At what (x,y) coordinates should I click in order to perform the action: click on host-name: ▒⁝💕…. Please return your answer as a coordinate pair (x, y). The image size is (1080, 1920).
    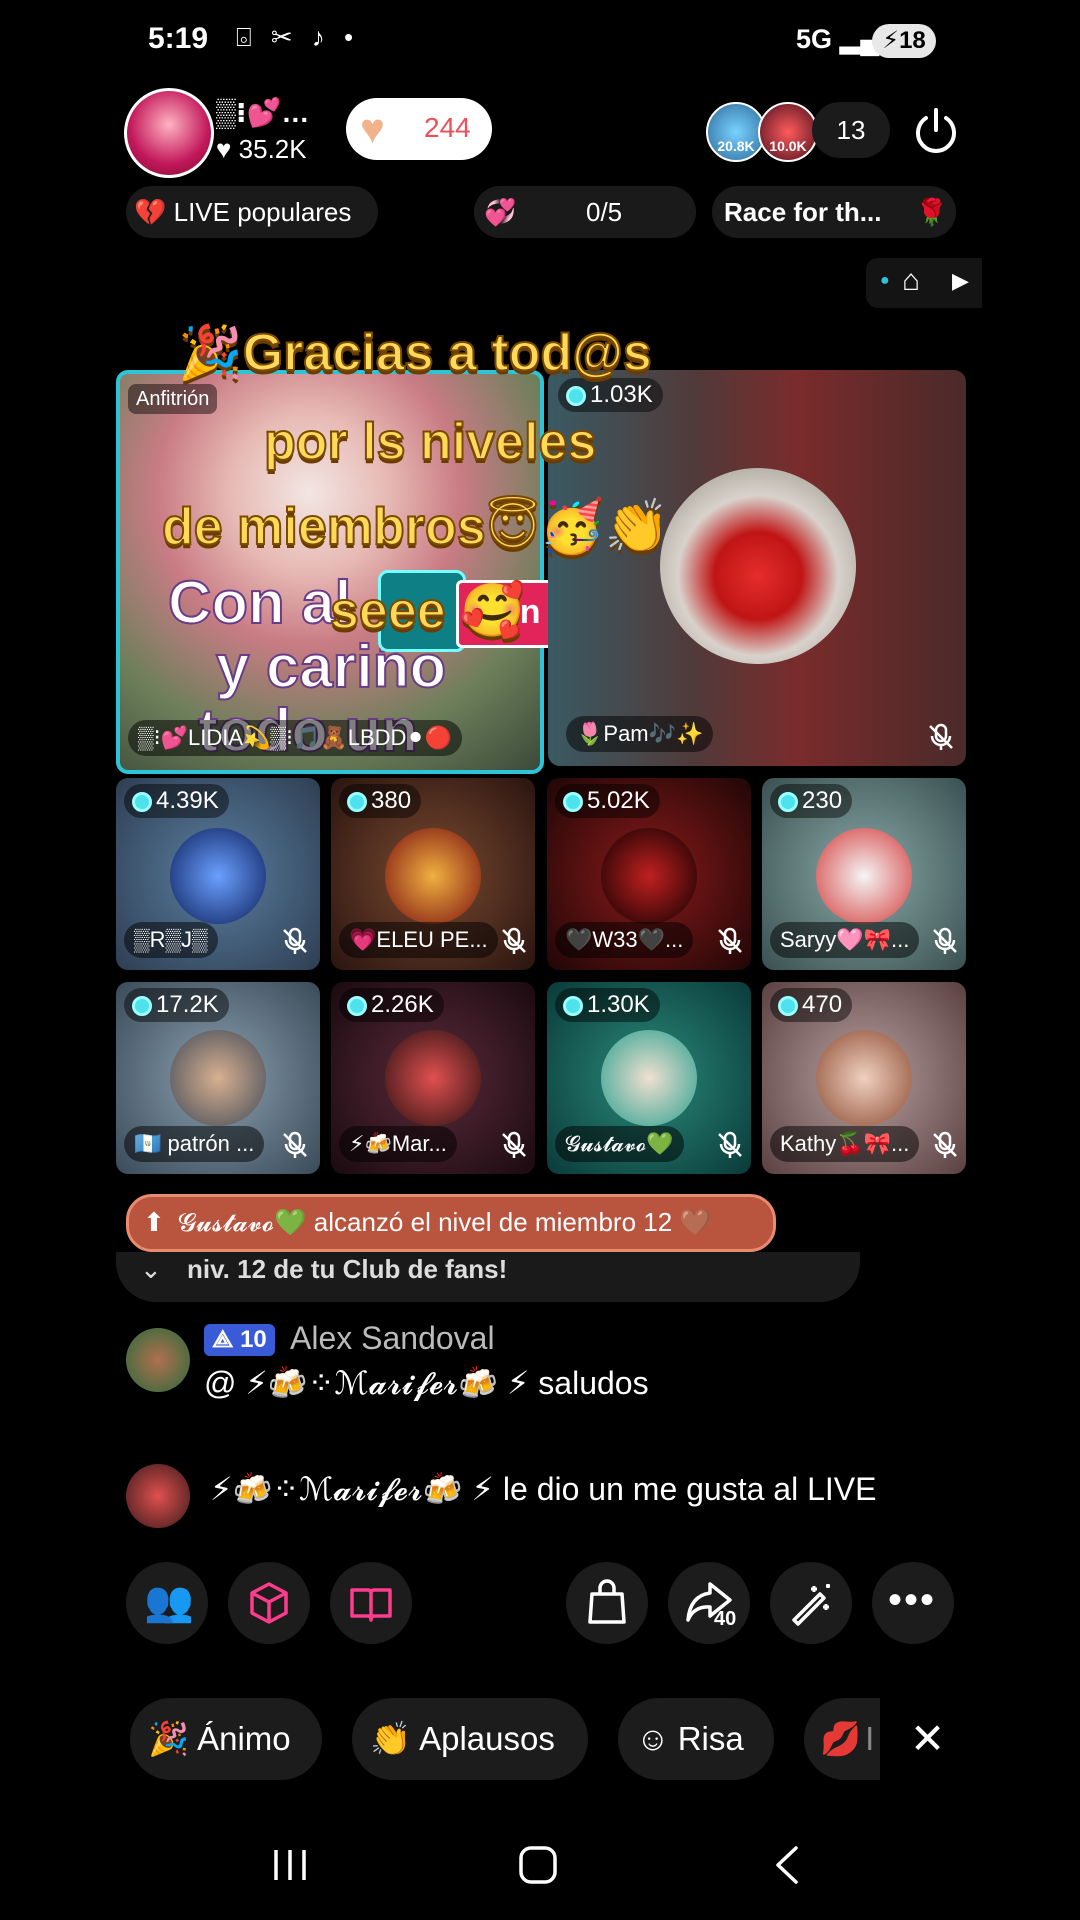
    Looking at the image, I should click on (262, 112).